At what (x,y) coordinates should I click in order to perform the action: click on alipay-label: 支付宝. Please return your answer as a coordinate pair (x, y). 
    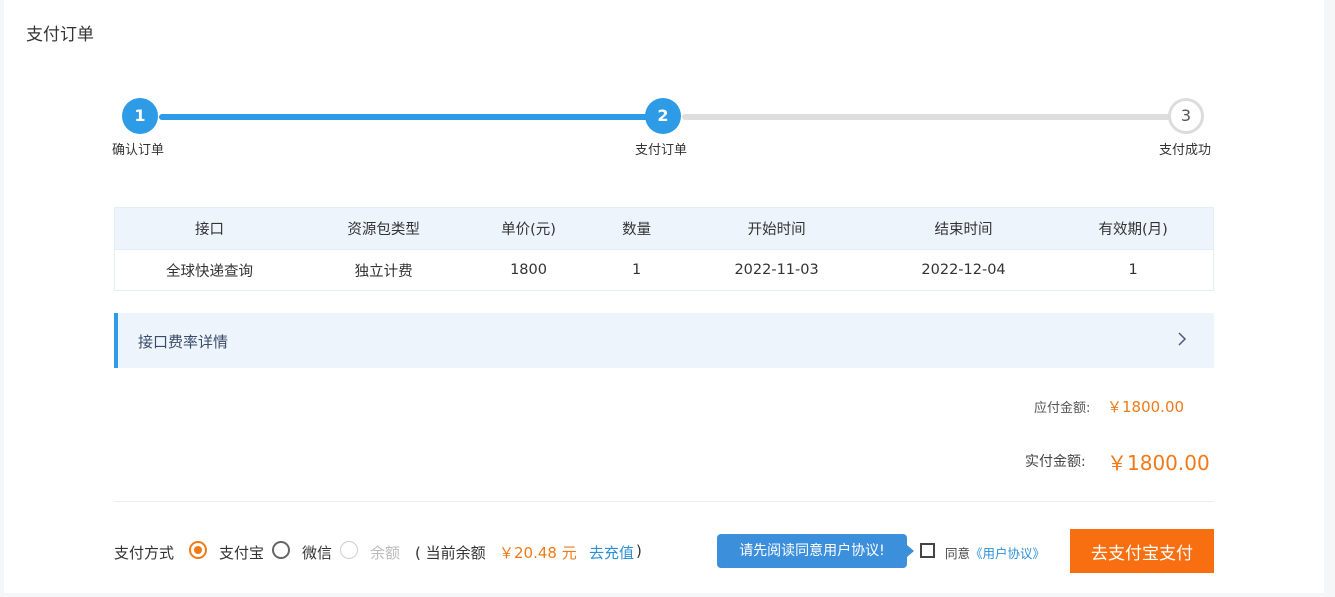
    Looking at the image, I should click on (241, 552).